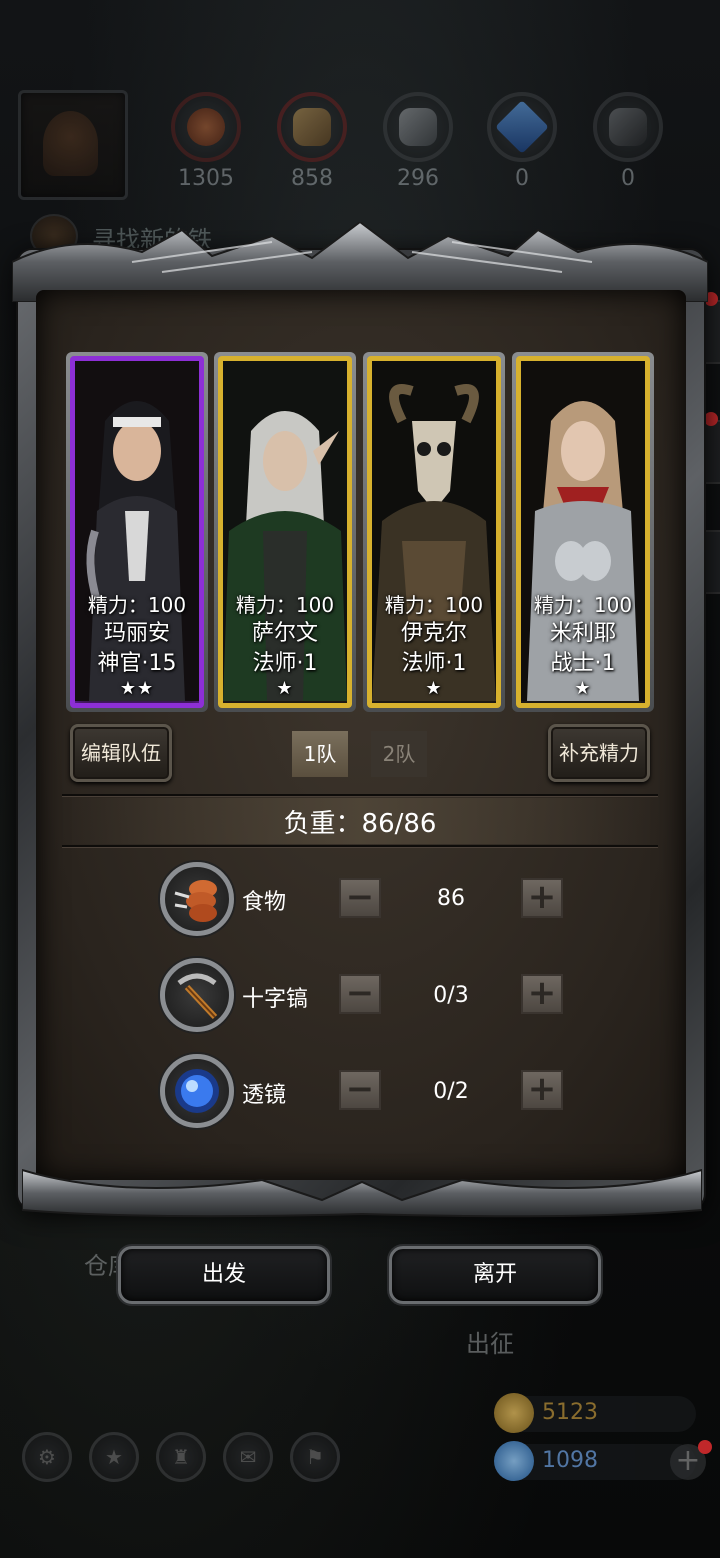 The height and width of the screenshot is (1558, 720). Describe the element at coordinates (114, 1457) in the screenshot. I see `achievement-icon: ★` at that location.